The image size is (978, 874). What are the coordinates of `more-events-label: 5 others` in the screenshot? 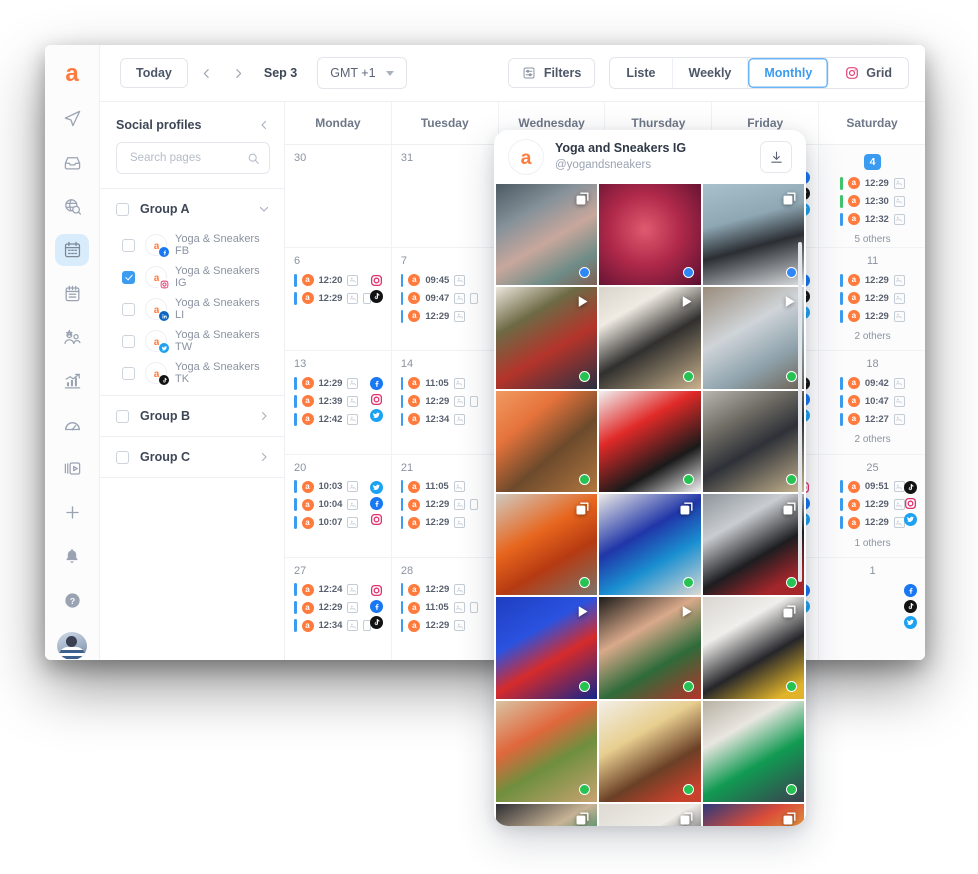 It's located at (872, 239).